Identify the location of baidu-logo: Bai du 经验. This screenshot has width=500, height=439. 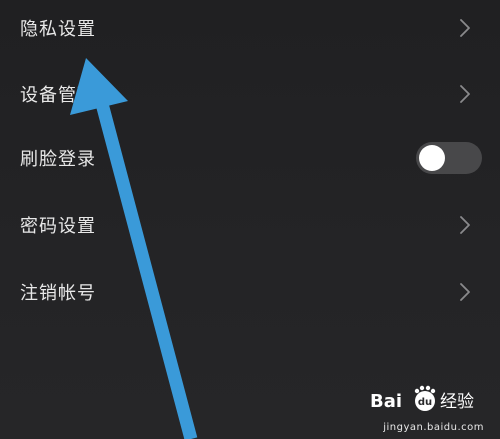
(422, 398).